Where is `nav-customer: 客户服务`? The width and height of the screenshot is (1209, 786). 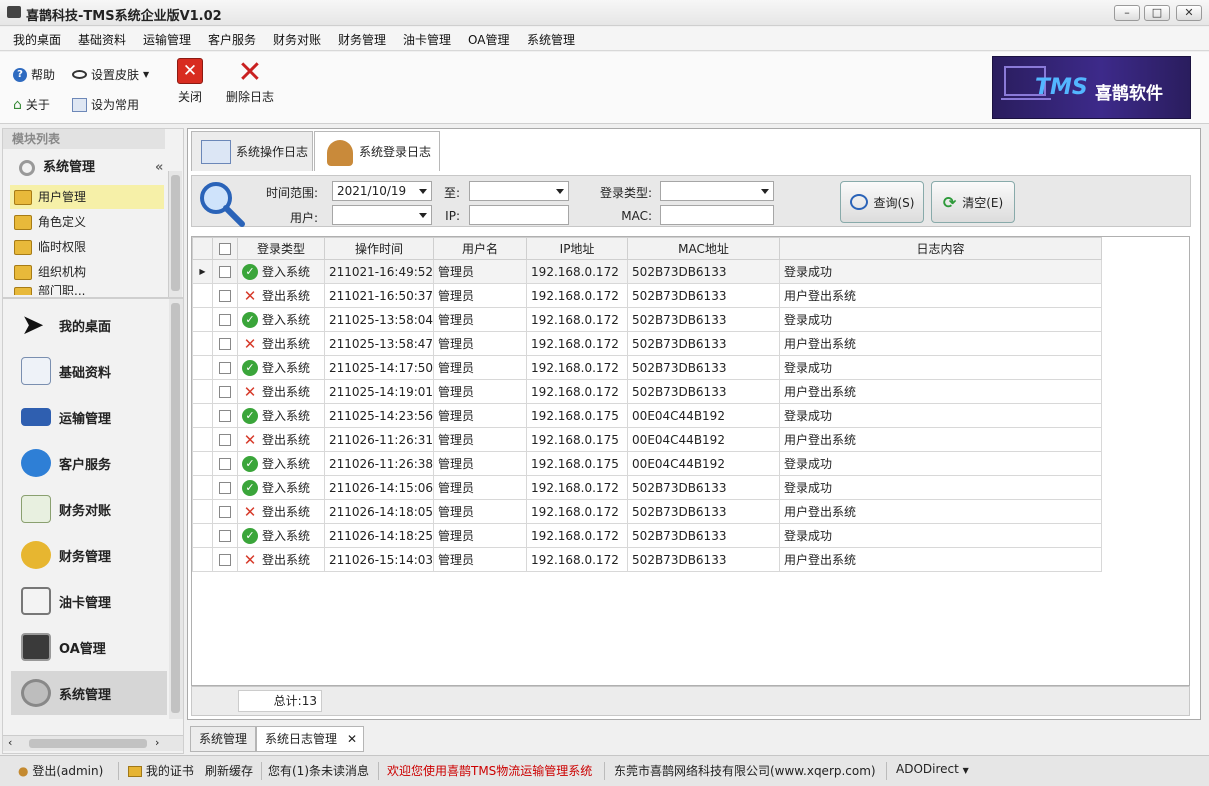
nav-customer: 客户服务 is located at coordinates (89, 463).